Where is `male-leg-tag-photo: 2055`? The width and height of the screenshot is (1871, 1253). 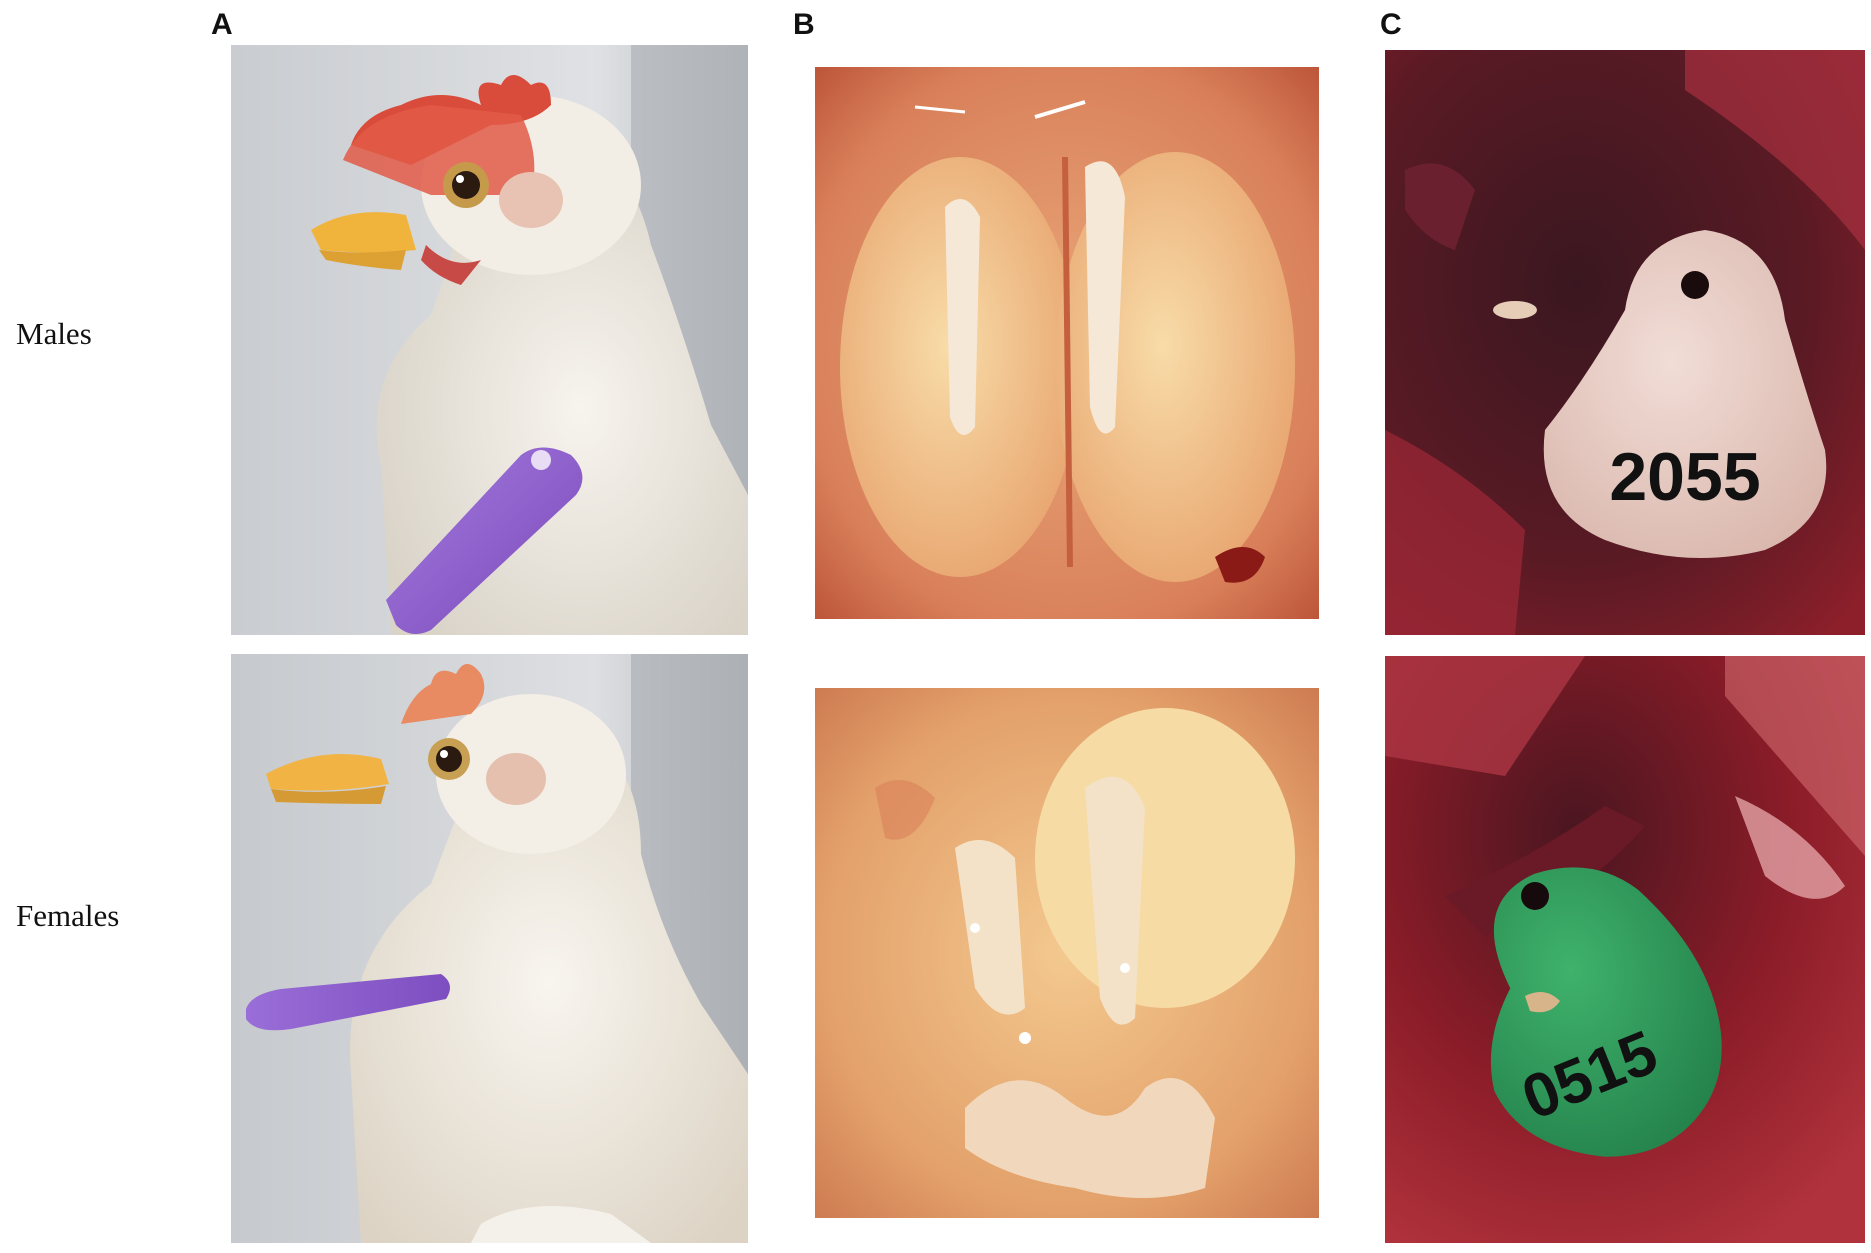
male-leg-tag-photo: 2055 is located at coordinates (1625, 342).